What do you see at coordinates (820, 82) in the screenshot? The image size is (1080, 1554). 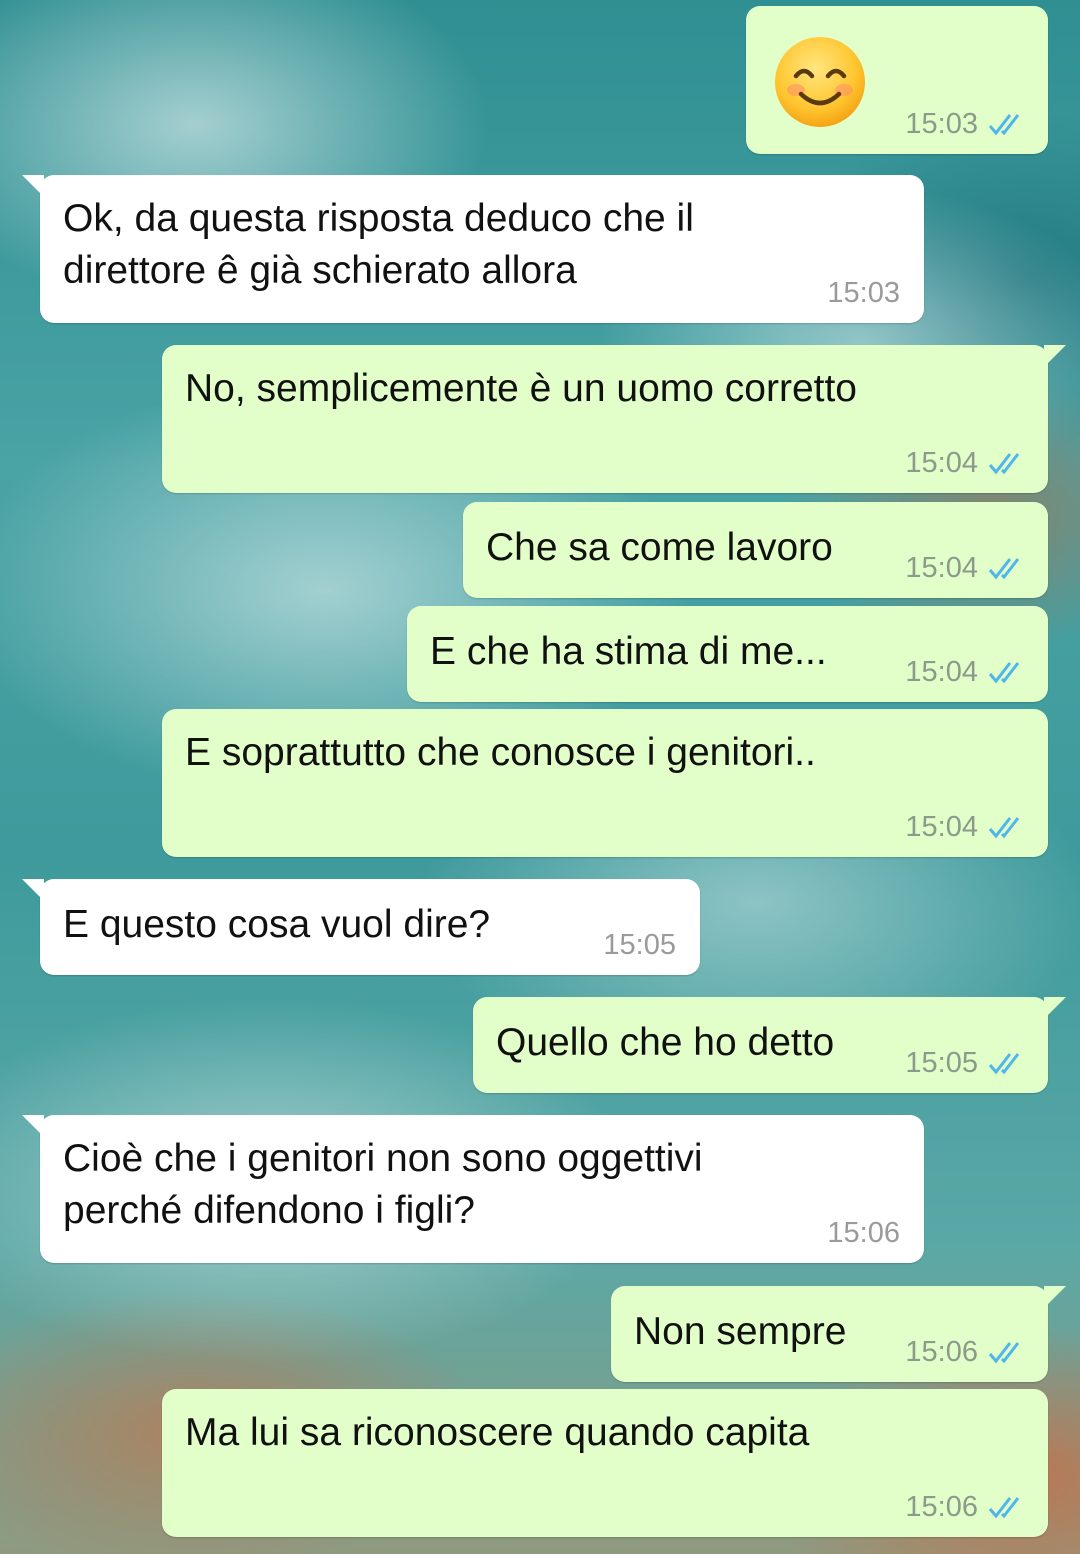 I see `smiling-face-emoji-icon` at bounding box center [820, 82].